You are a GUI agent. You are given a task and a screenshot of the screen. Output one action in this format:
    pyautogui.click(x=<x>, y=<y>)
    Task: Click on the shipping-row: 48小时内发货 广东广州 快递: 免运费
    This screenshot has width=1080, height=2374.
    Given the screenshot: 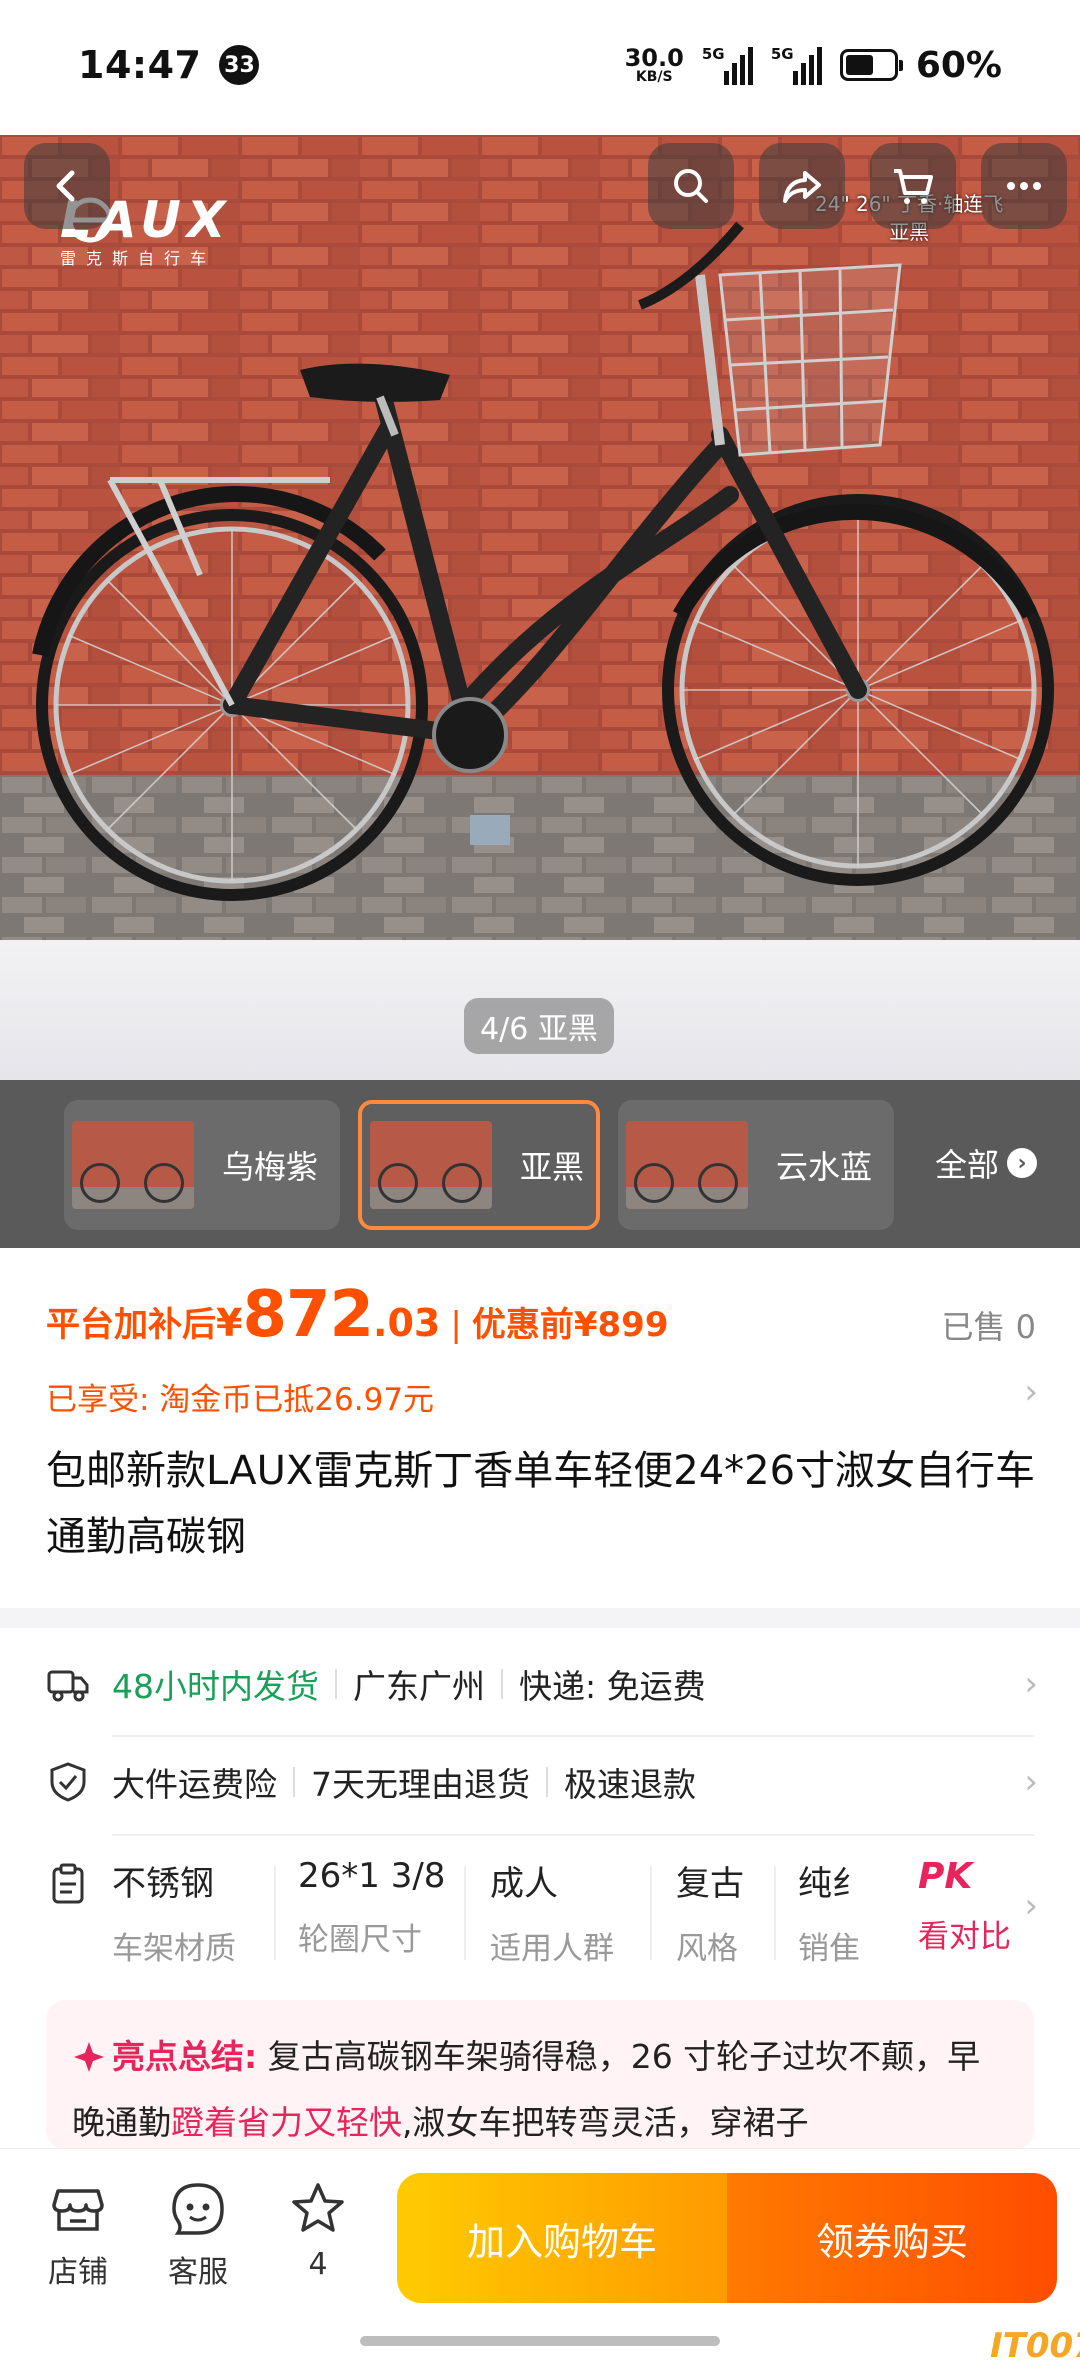 What is the action you would take?
    pyautogui.click(x=541, y=1684)
    